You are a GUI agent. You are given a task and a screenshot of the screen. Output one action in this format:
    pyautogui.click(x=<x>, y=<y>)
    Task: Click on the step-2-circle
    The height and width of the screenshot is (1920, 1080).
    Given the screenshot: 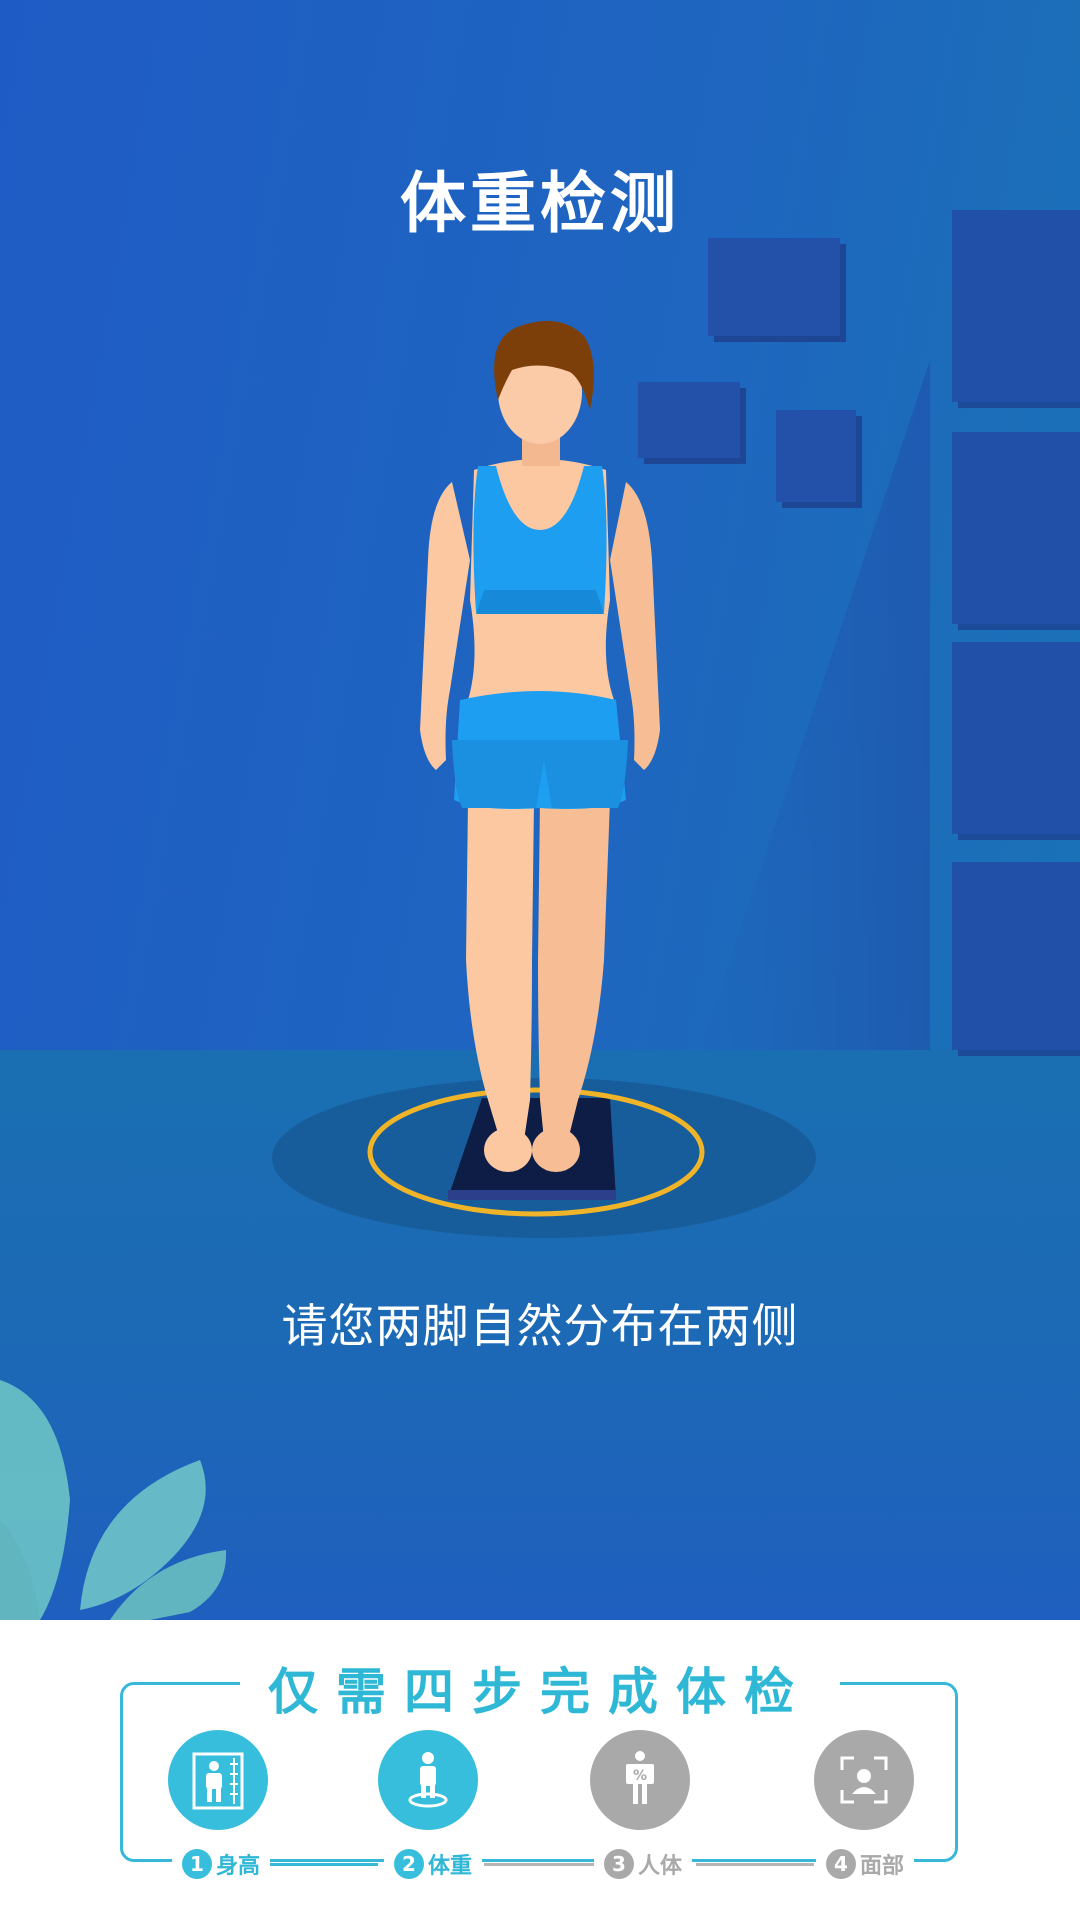 What is the action you would take?
    pyautogui.click(x=428, y=1780)
    